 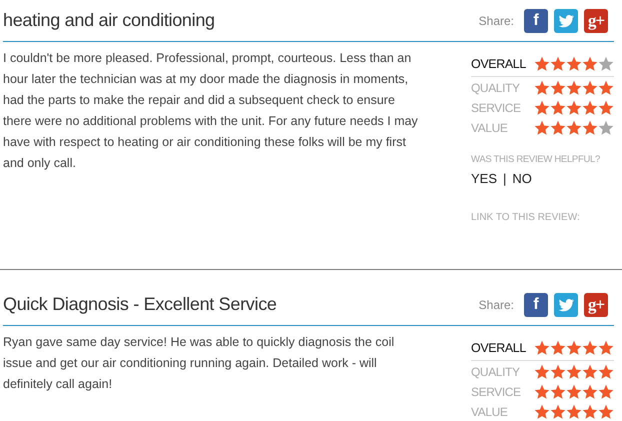 I want to click on review-title: heating and air conditioning, so click(x=109, y=20).